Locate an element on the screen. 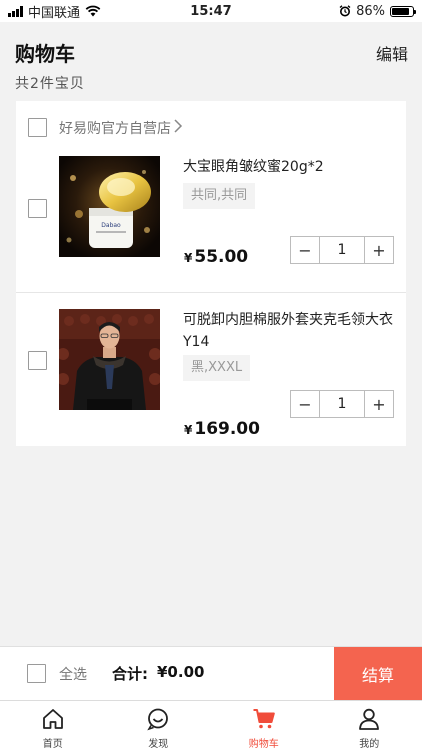 This screenshot has width=422, height=750. tab-bar: 首页 发现 购物车 我的 is located at coordinates (211, 725).